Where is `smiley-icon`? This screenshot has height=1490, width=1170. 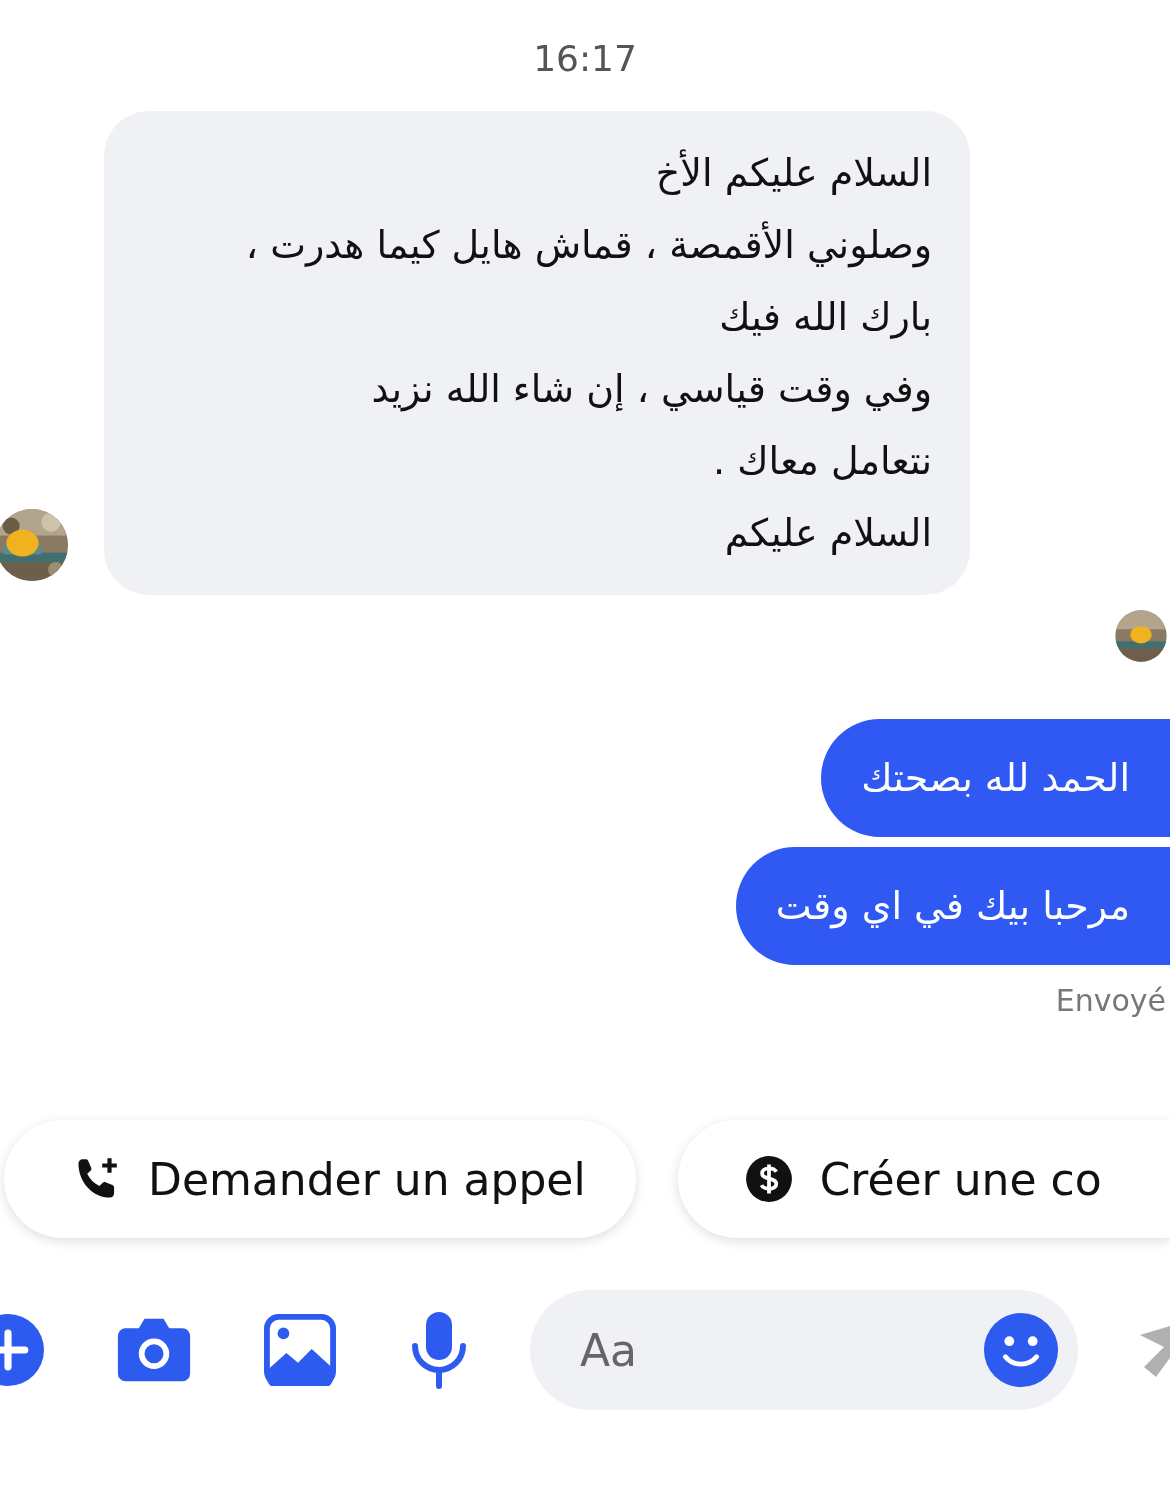
smiley-icon is located at coordinates (1021, 1350).